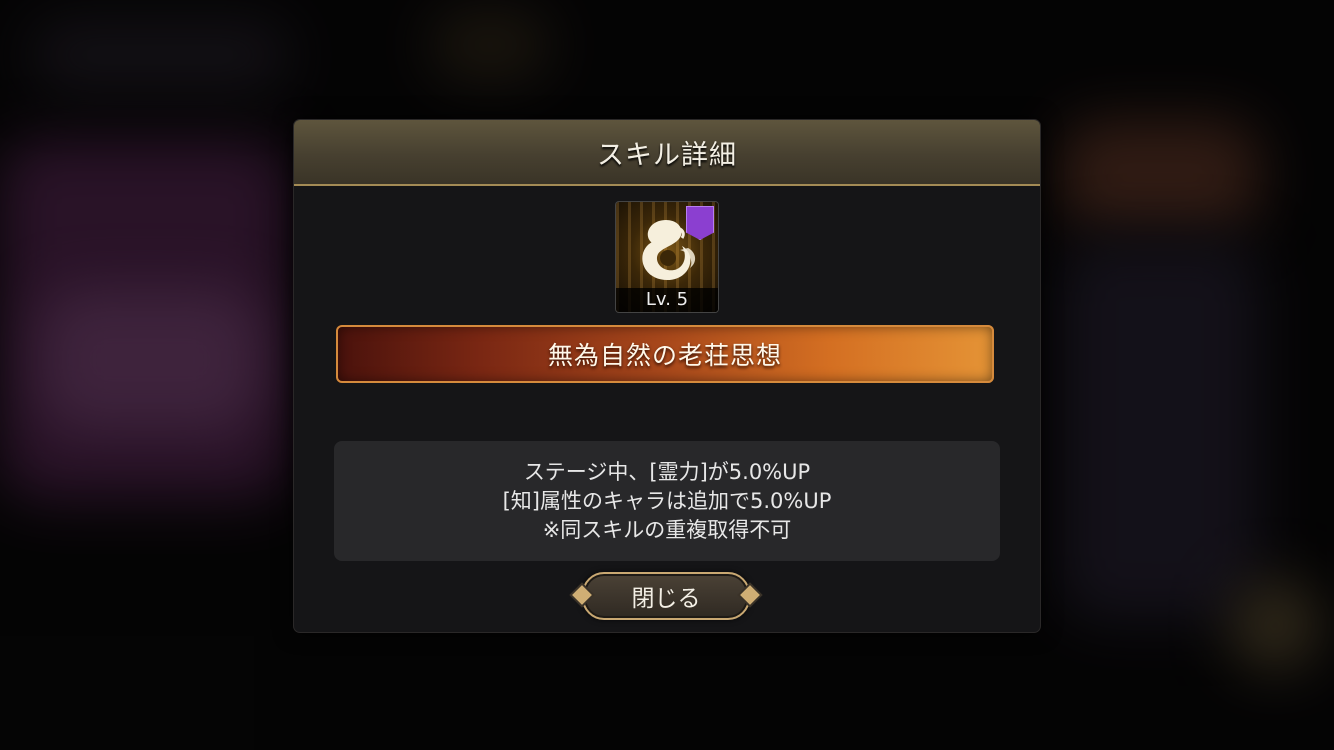  What do you see at coordinates (666, 599) in the screenshot?
I see `close-button-label: 閉じる` at bounding box center [666, 599].